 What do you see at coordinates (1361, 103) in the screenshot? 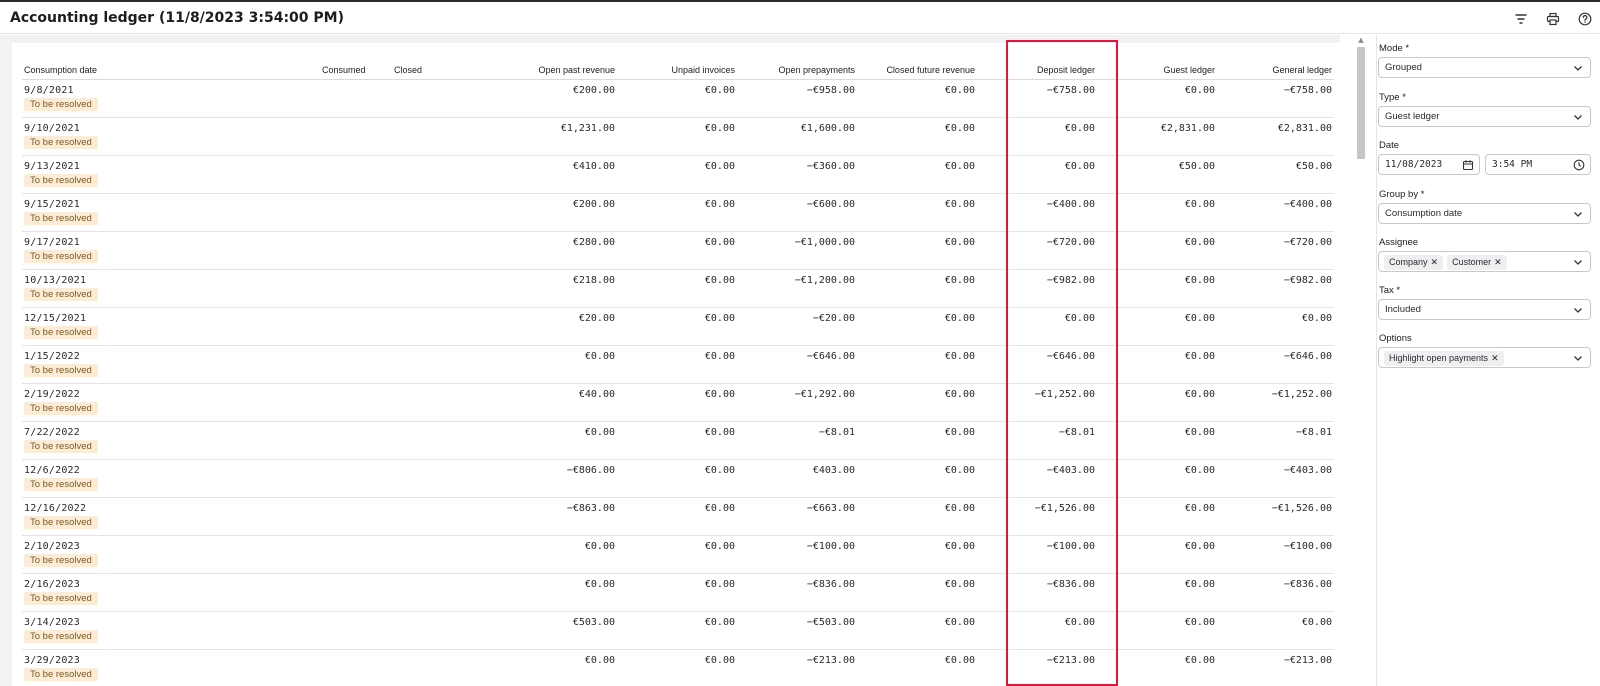
I see `scroll-thumb` at bounding box center [1361, 103].